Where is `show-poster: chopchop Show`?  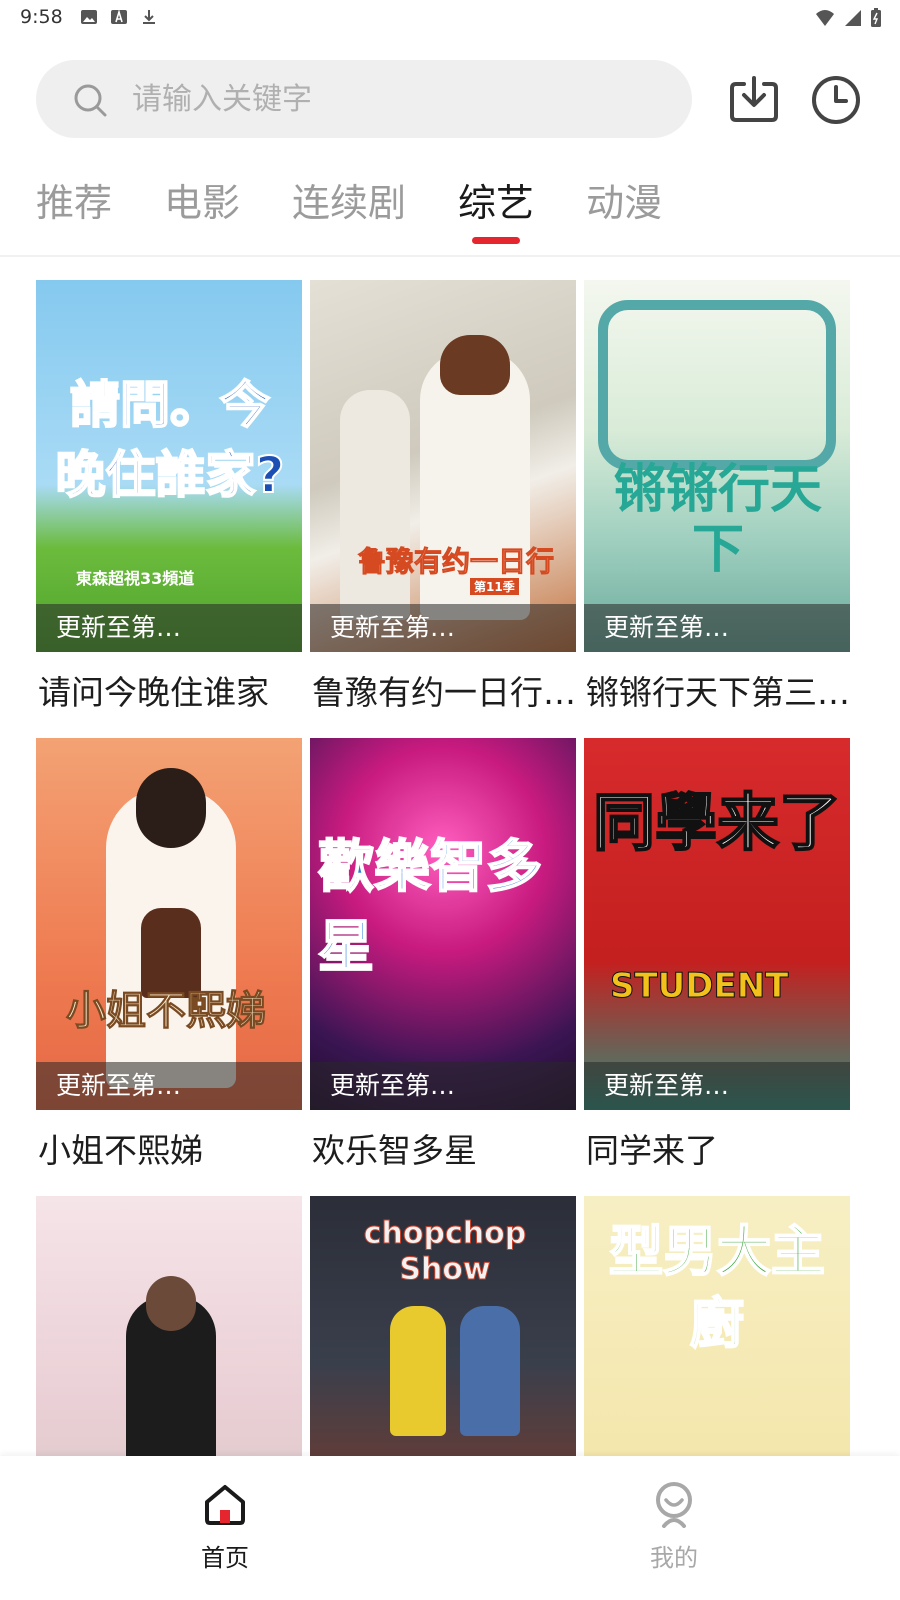 show-poster: chopchop Show is located at coordinates (443, 1326).